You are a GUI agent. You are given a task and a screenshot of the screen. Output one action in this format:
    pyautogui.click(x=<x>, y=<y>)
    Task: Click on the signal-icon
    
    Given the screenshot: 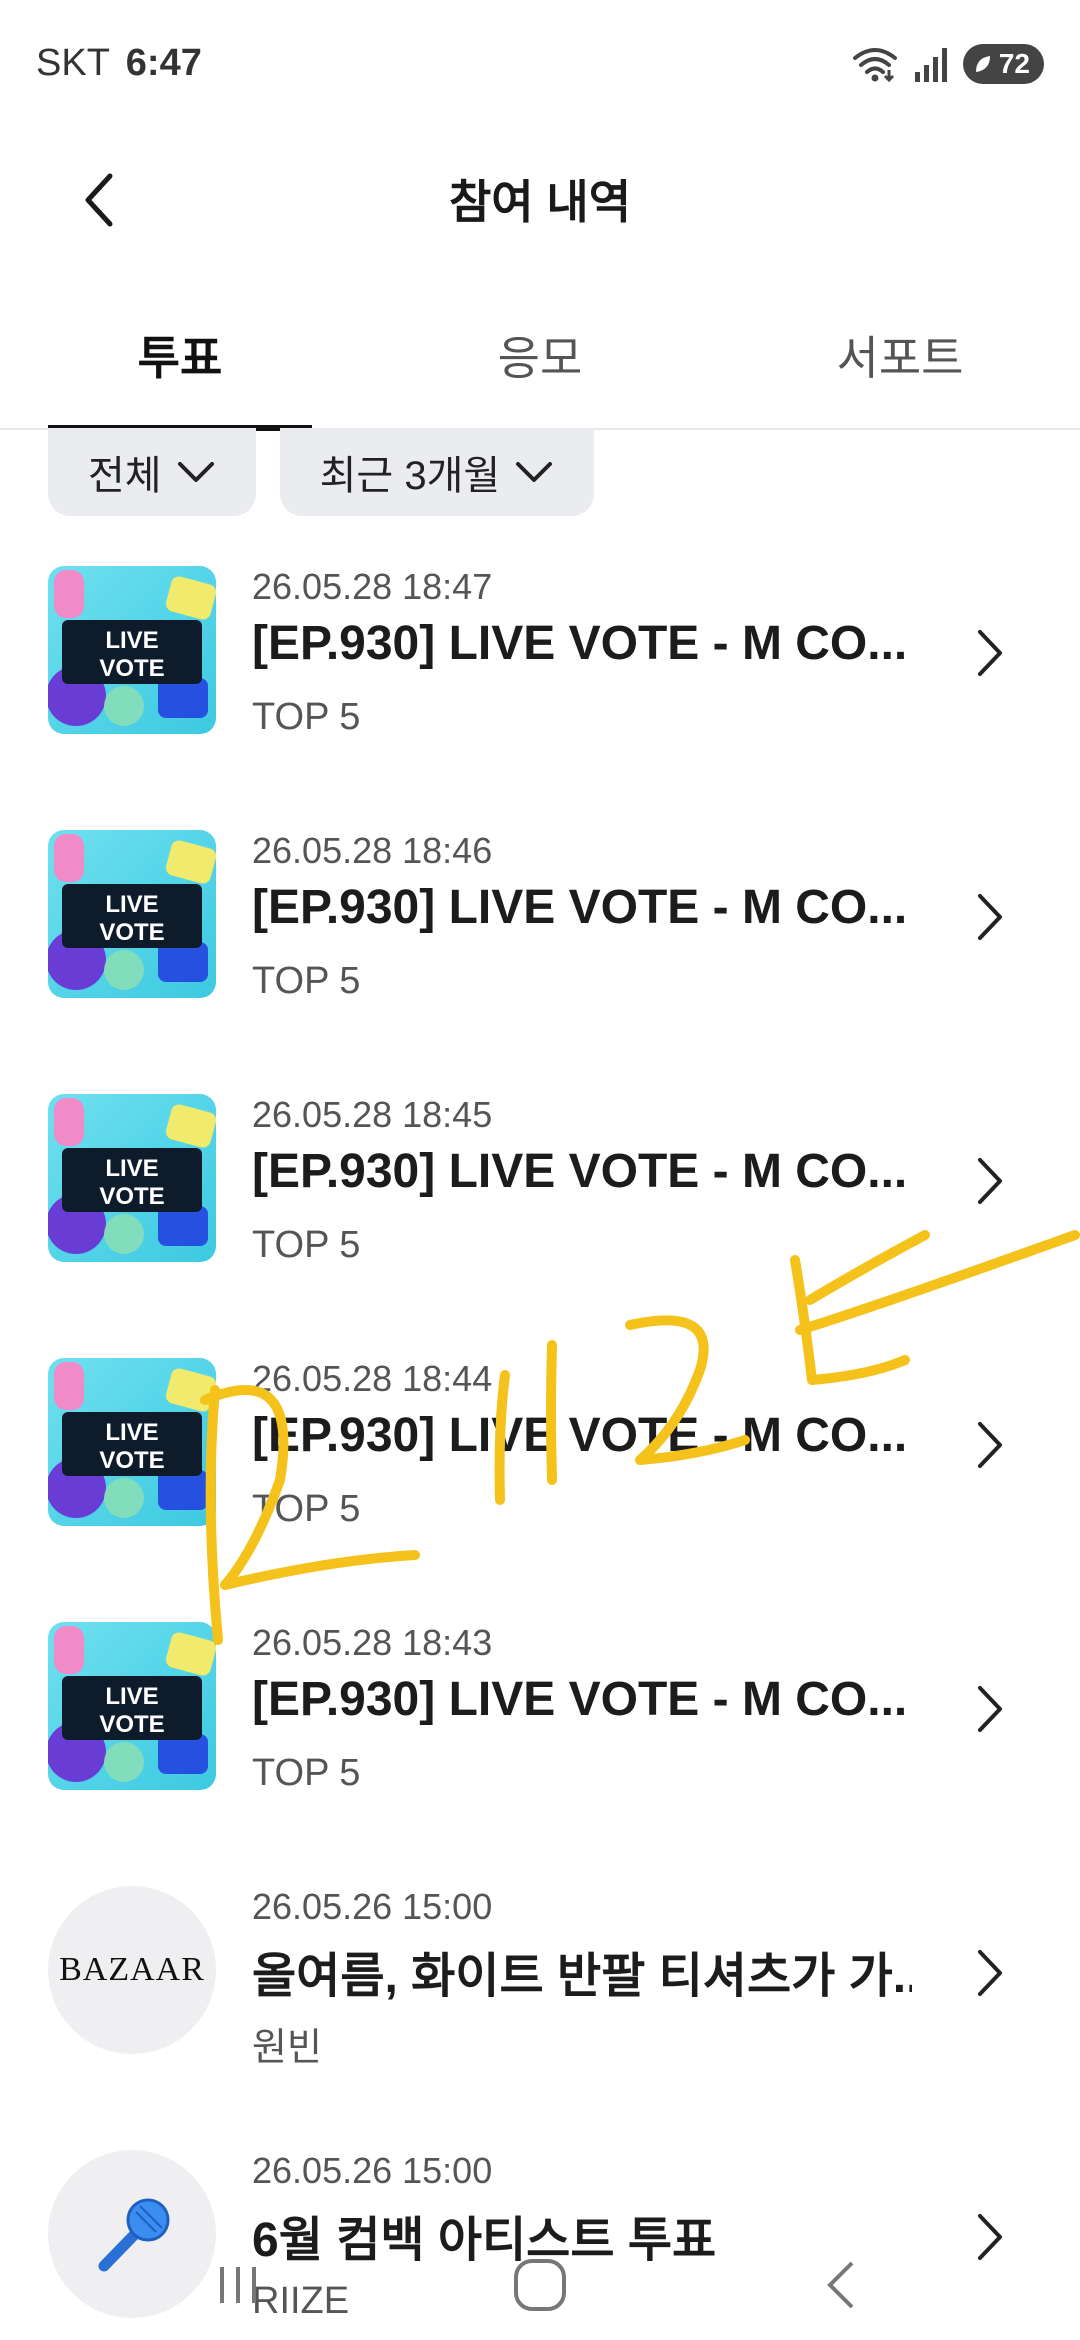 What is the action you would take?
    pyautogui.click(x=930, y=65)
    